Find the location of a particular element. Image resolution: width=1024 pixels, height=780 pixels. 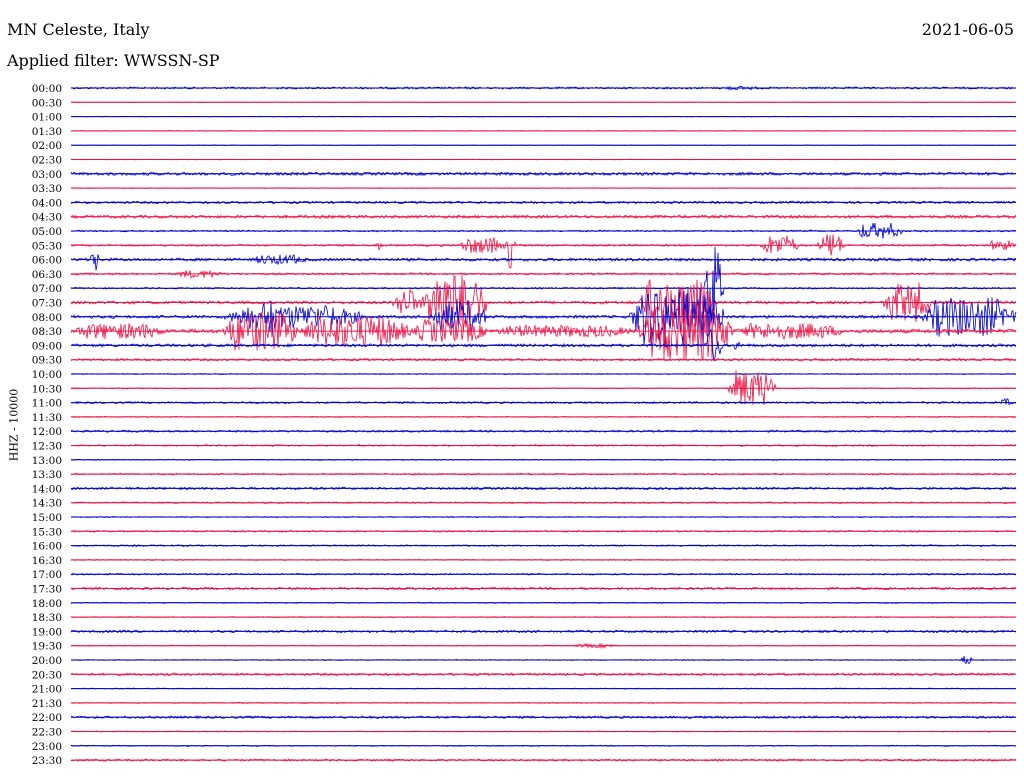

time-label: 15:30 is located at coordinates (47, 532).